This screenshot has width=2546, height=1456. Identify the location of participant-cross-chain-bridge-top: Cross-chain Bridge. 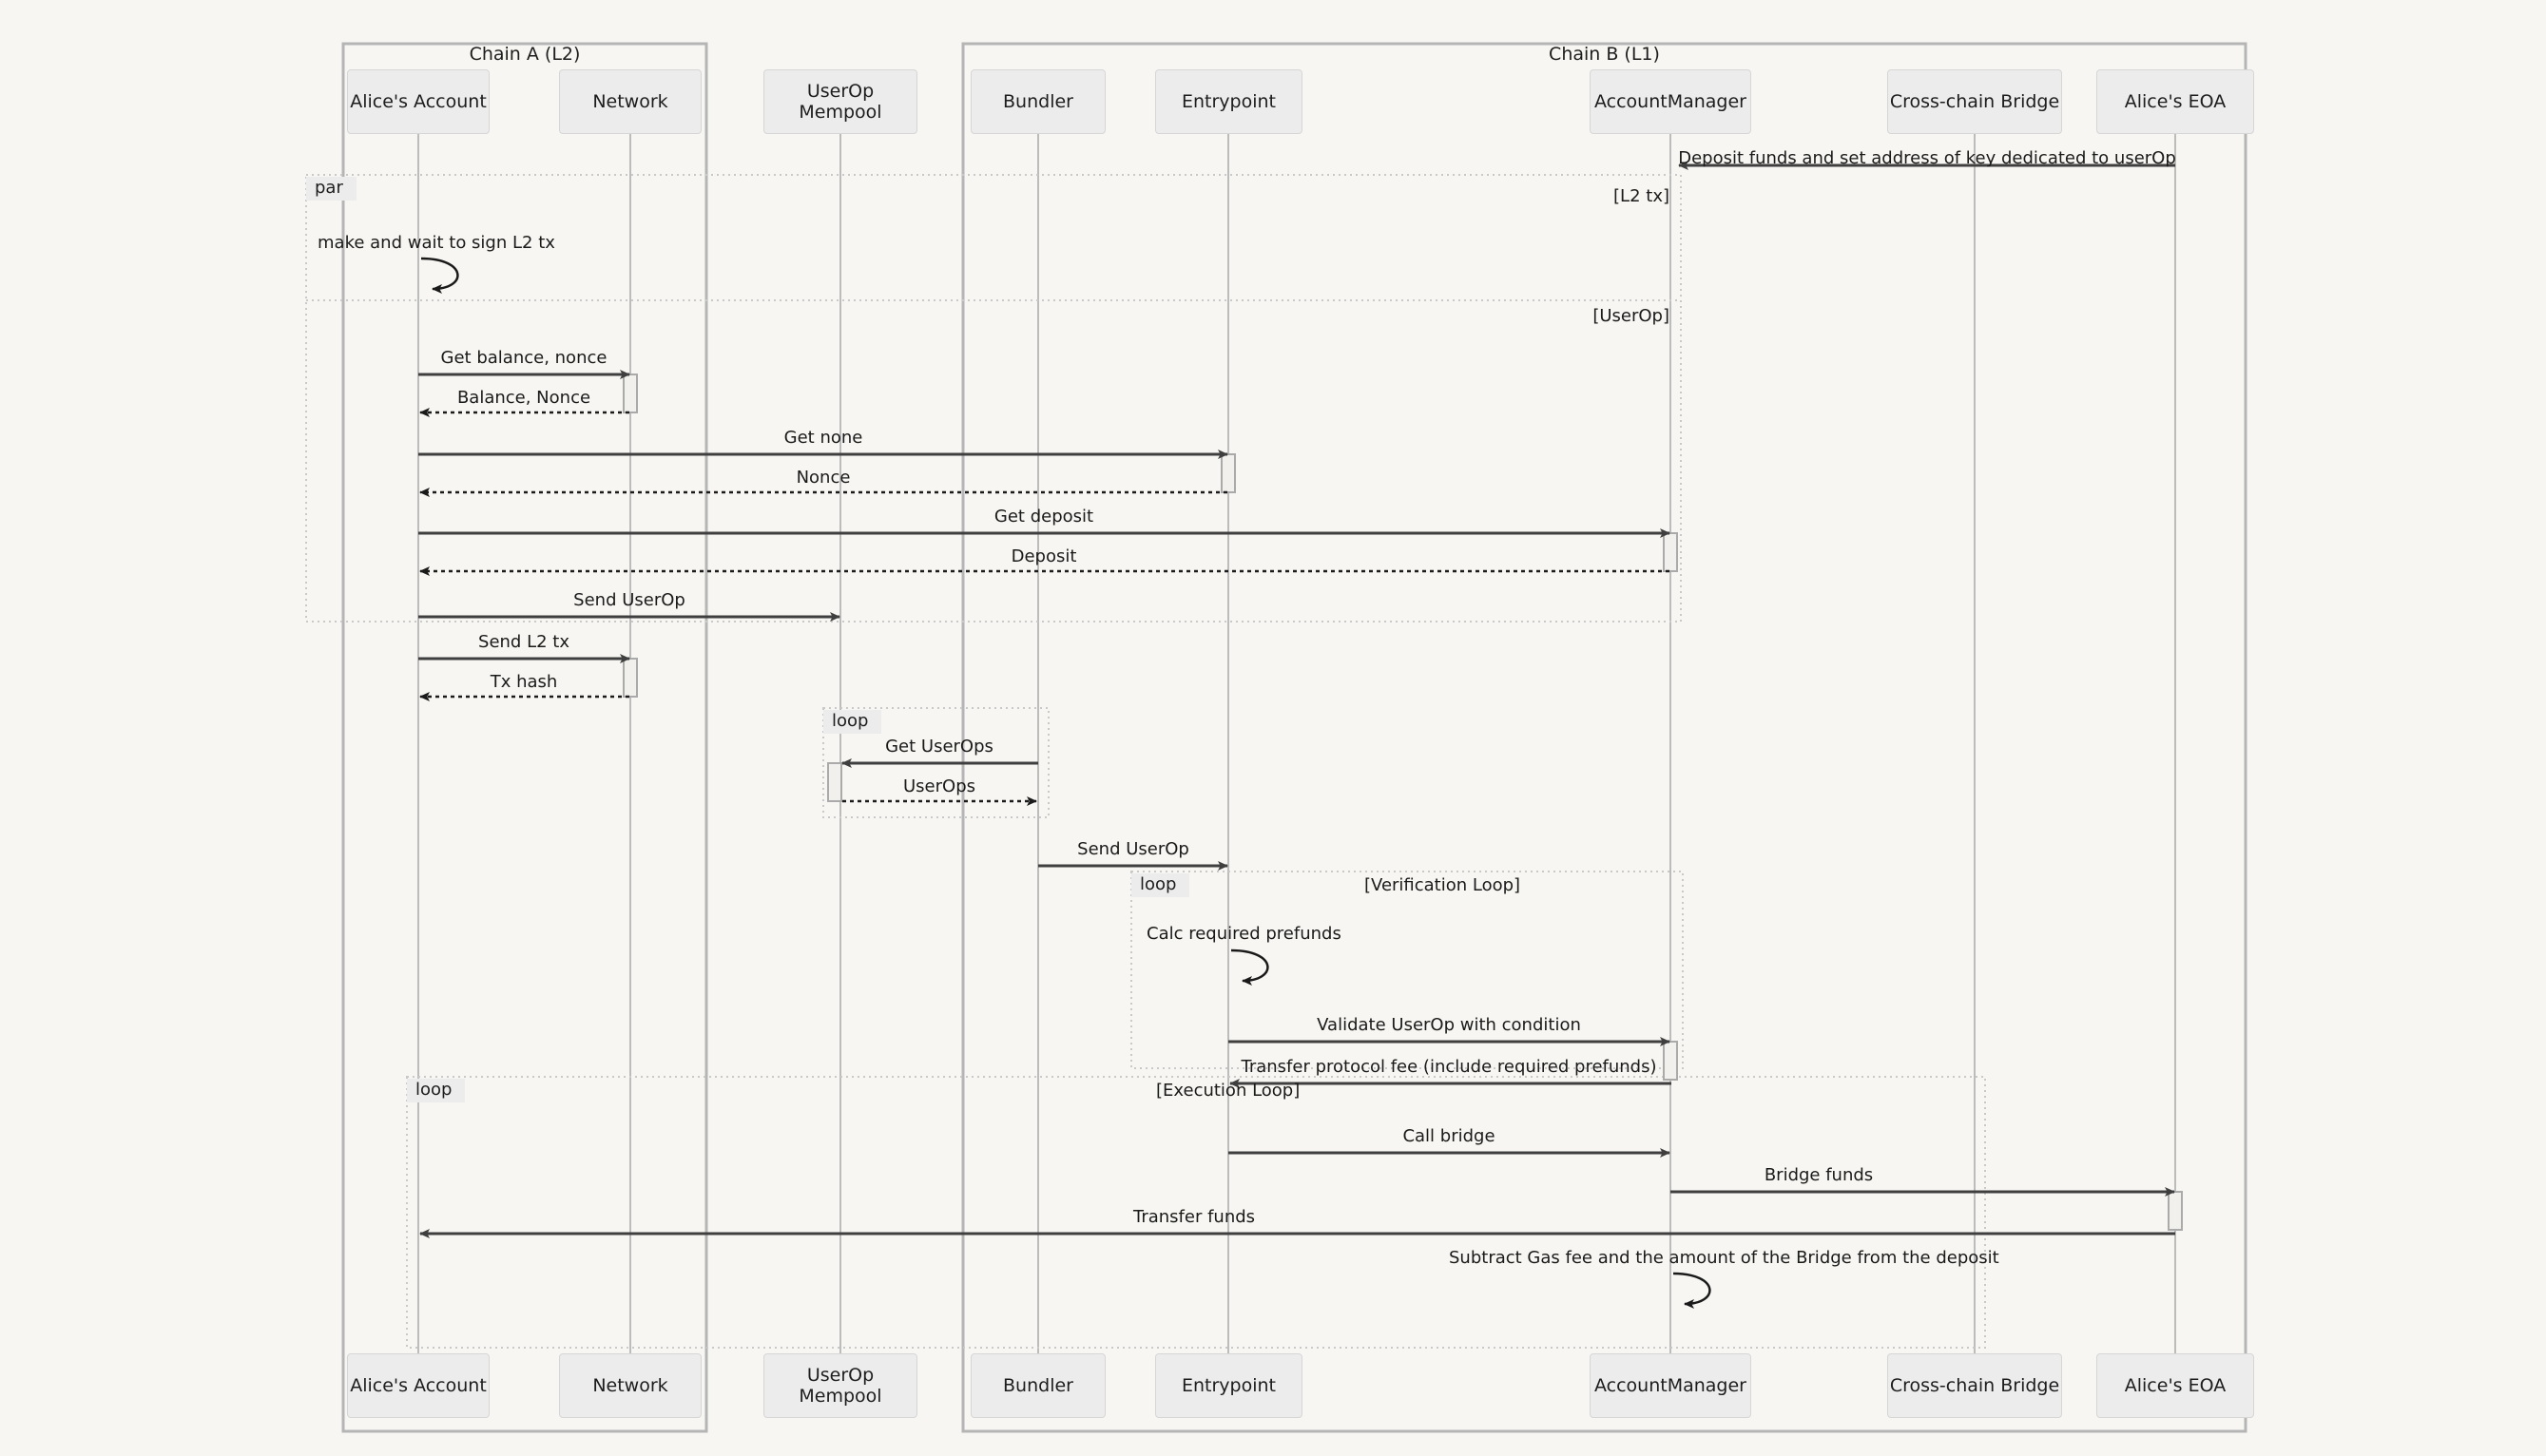
(1974, 101).